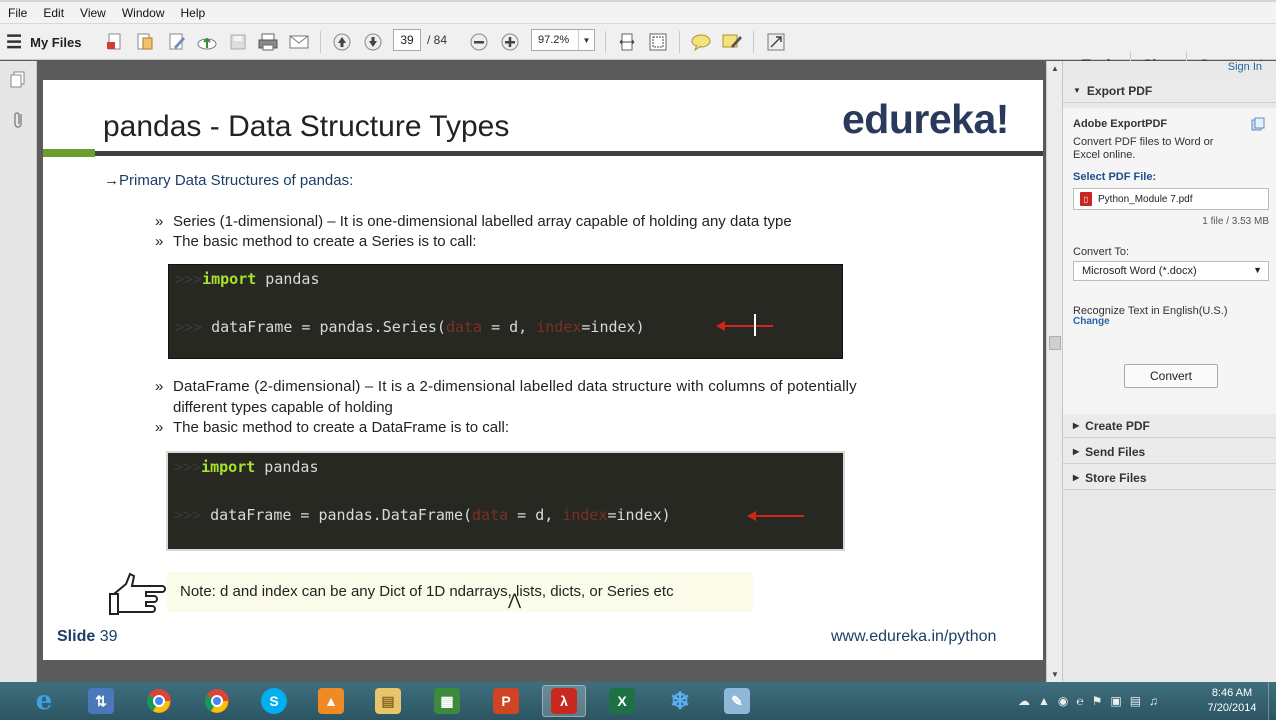 This screenshot has height=720, width=1276. Describe the element at coordinates (56, 42) in the screenshot. I see `my-files-label: My Files` at that location.